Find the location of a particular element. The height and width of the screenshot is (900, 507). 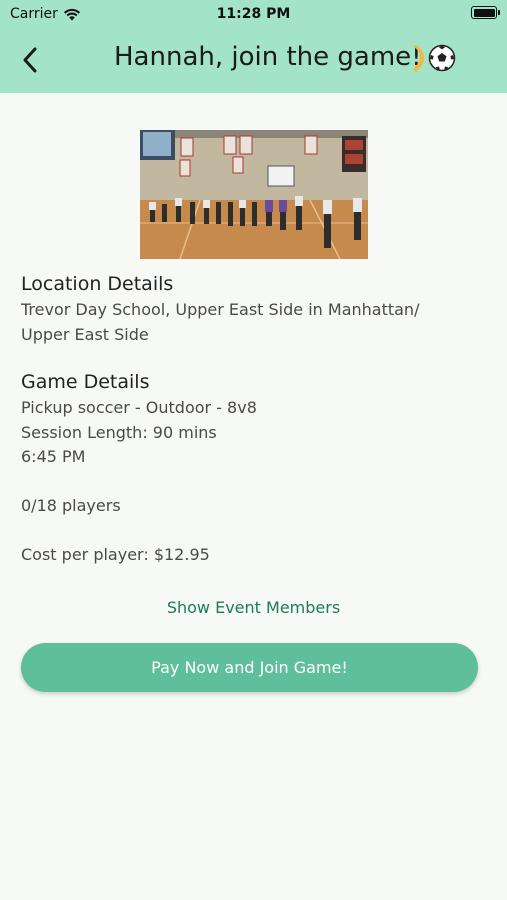

location-heading: Location Details is located at coordinates (97, 284).